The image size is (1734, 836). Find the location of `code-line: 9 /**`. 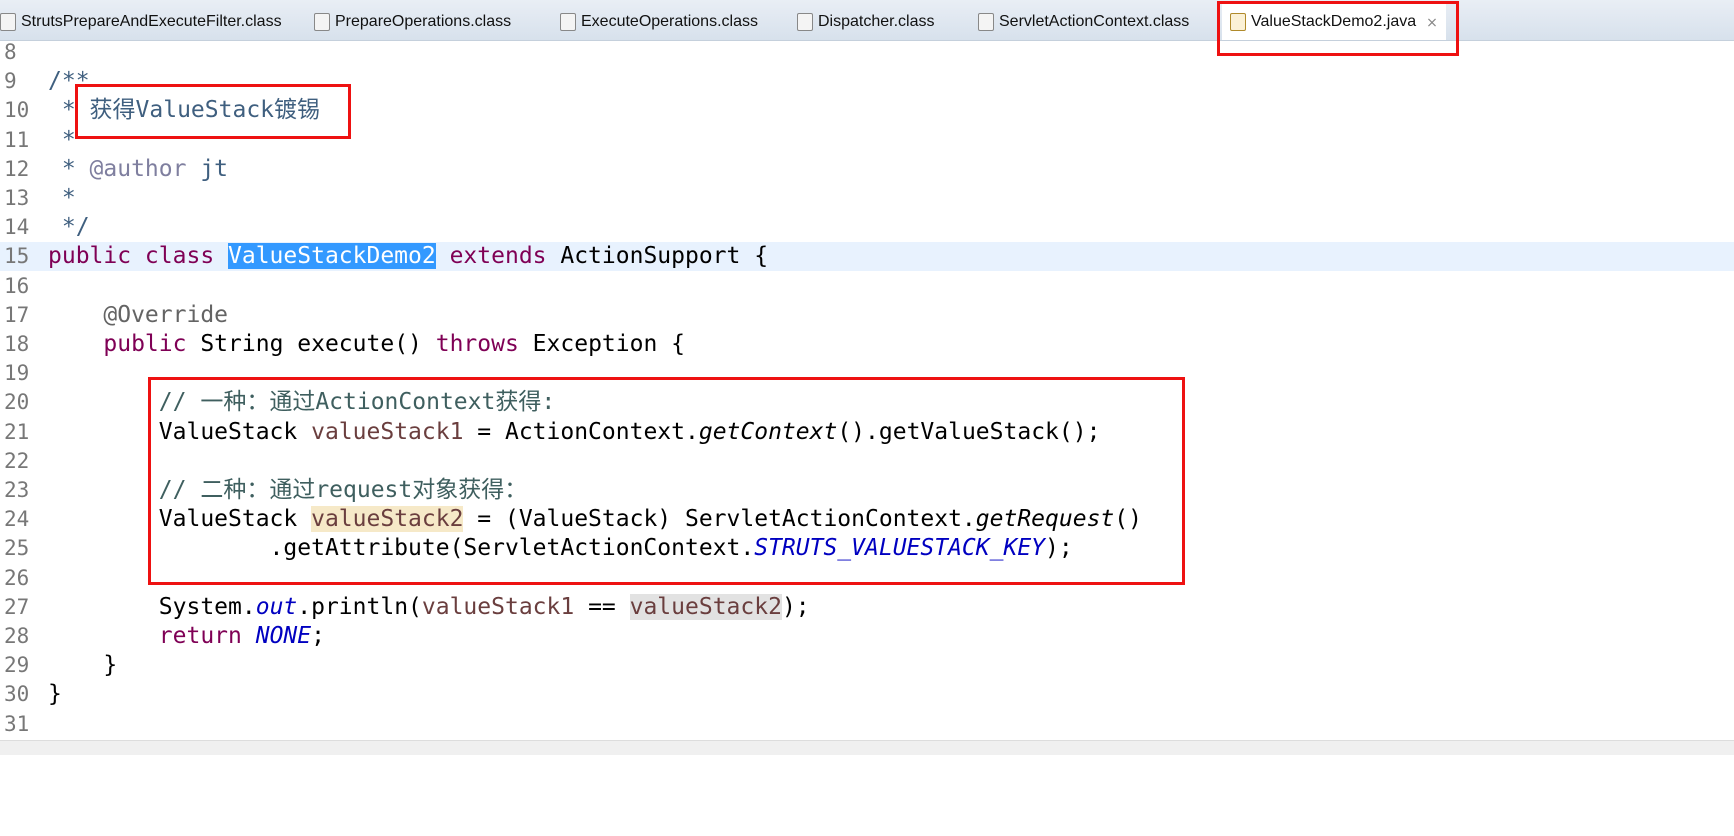

code-line: 9 /** is located at coordinates (867, 81).